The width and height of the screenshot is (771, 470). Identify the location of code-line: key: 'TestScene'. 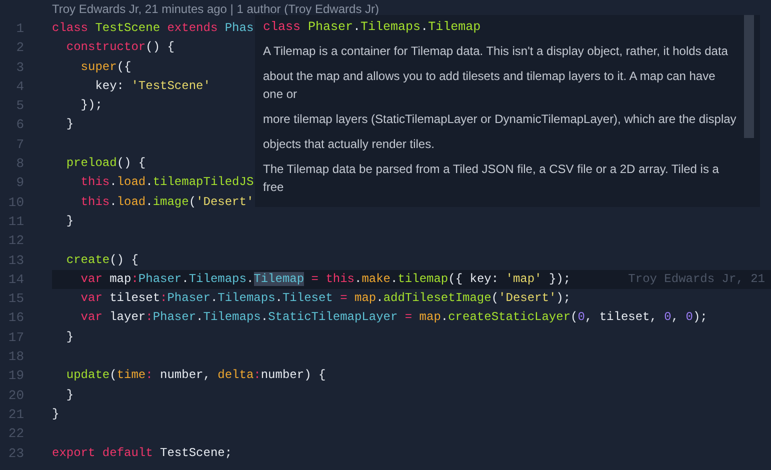
(152, 86).